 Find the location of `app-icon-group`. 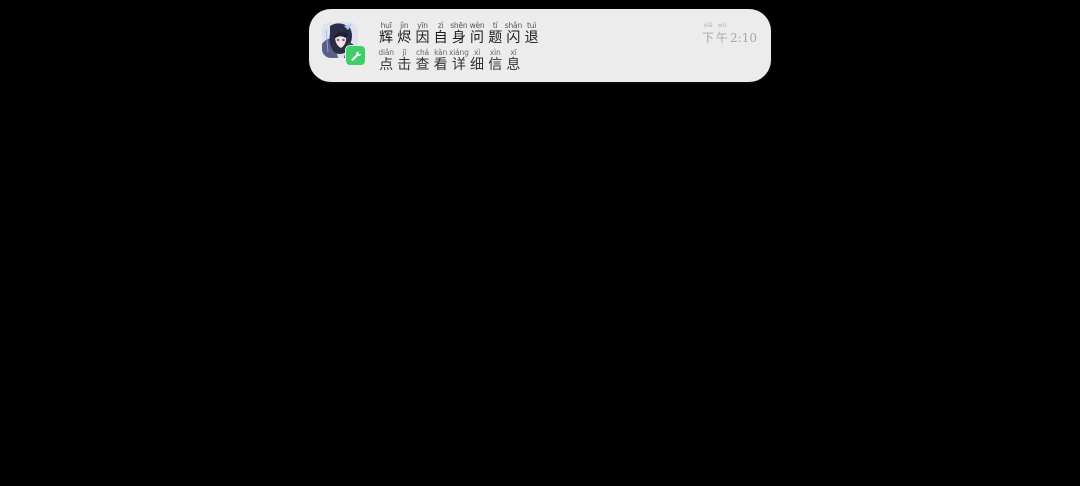

app-icon-group is located at coordinates (344, 44).